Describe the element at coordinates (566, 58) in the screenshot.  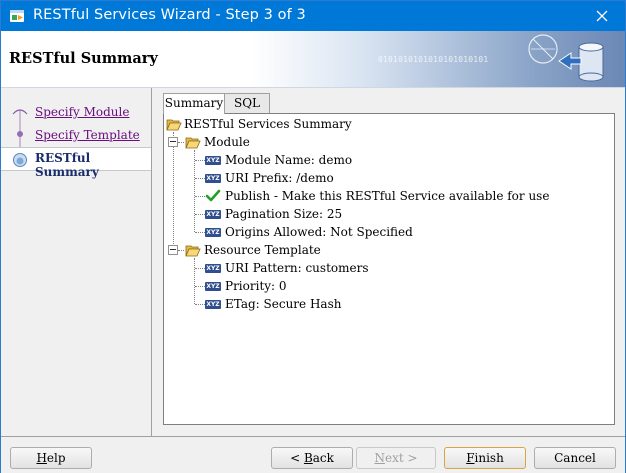
I see `database-sync-icon` at that location.